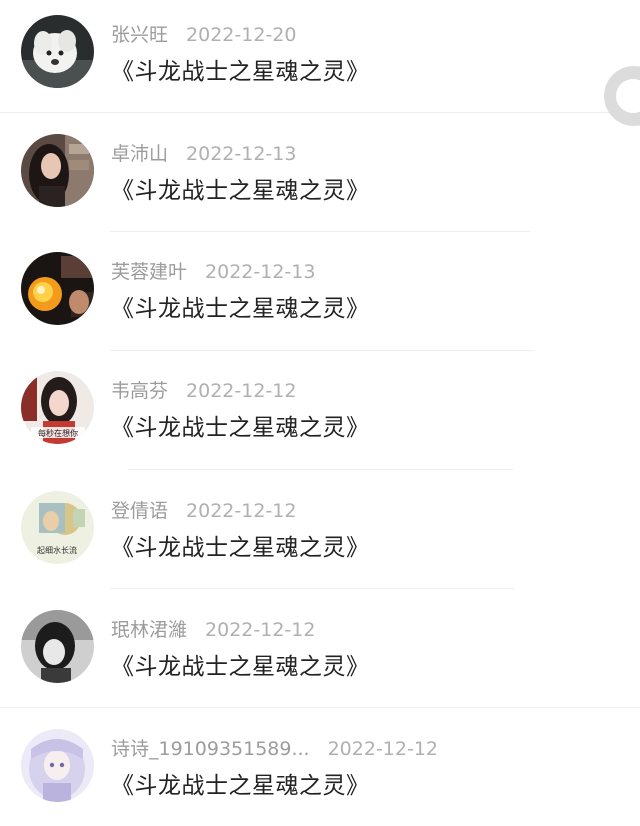 This screenshot has width=640, height=826. I want to click on girl-with-caption-avatar-icon: 每秒在想你, so click(57, 407).